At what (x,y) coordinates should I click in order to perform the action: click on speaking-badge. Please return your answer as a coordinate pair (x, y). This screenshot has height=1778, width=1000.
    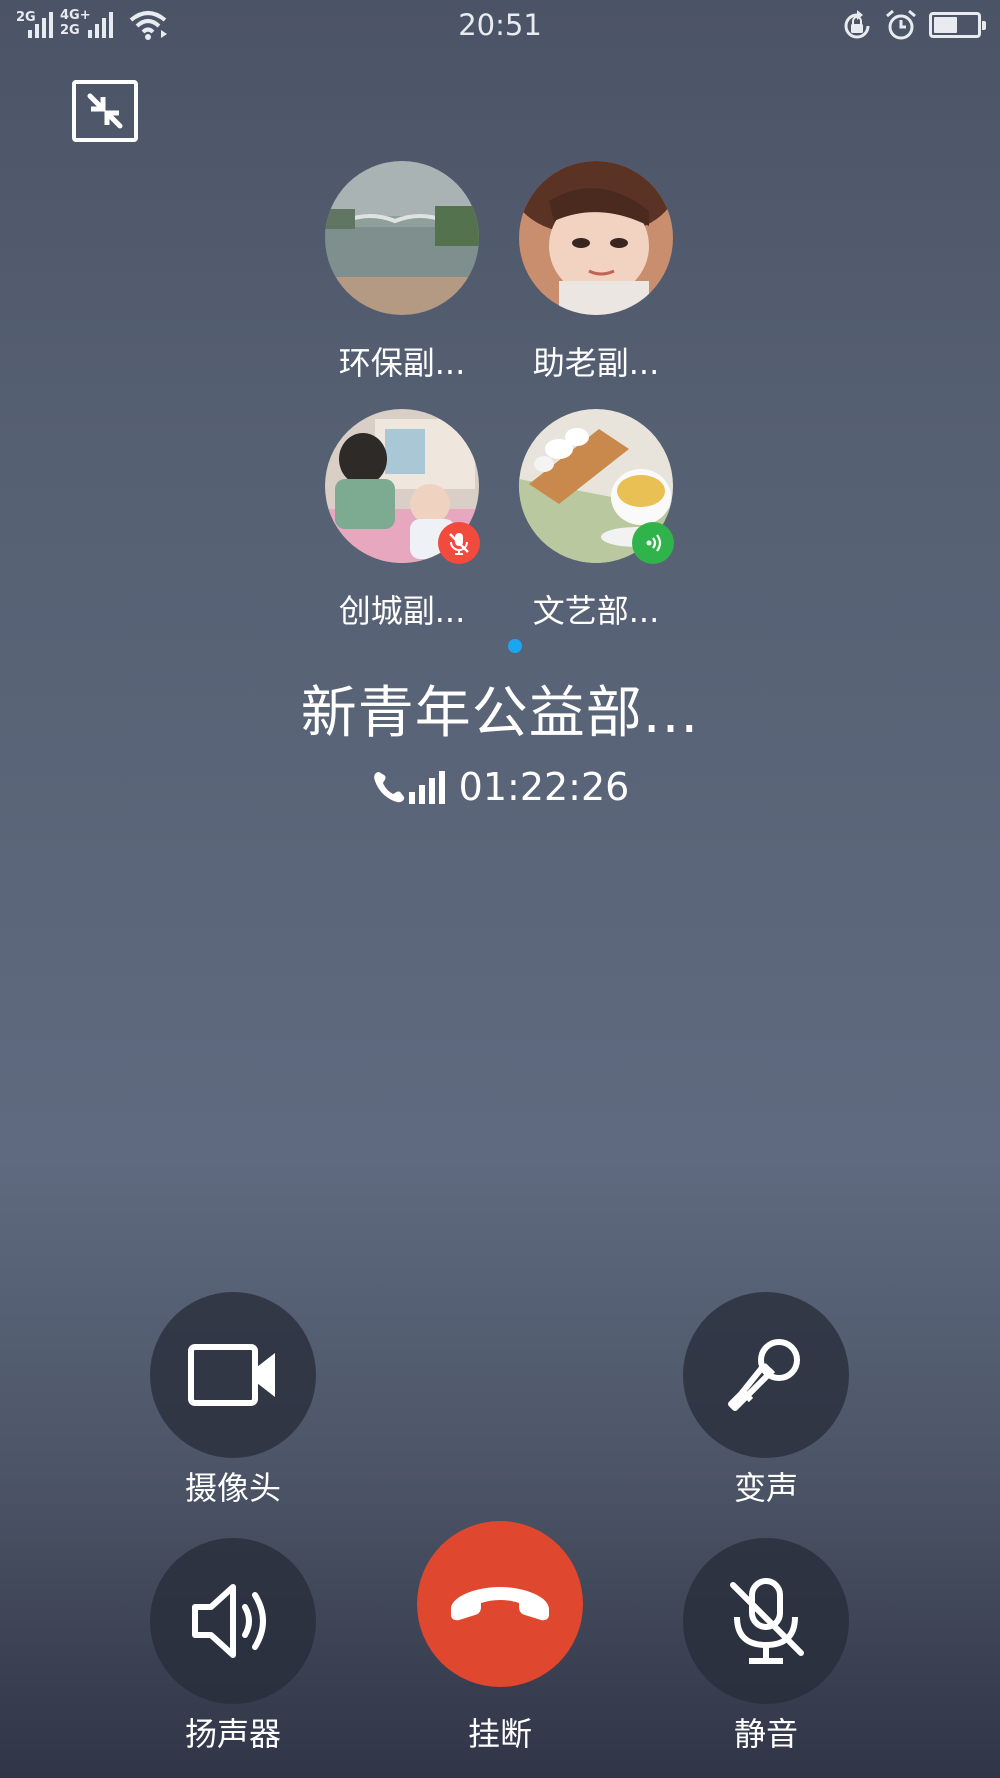
    Looking at the image, I should click on (653, 543).